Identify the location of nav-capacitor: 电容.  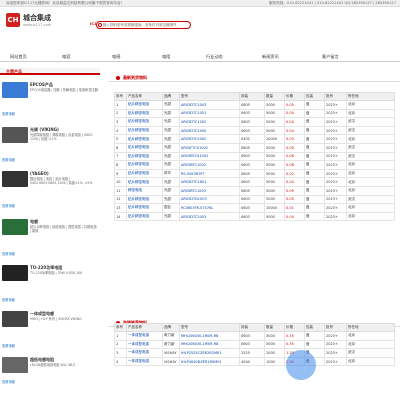
(66, 57).